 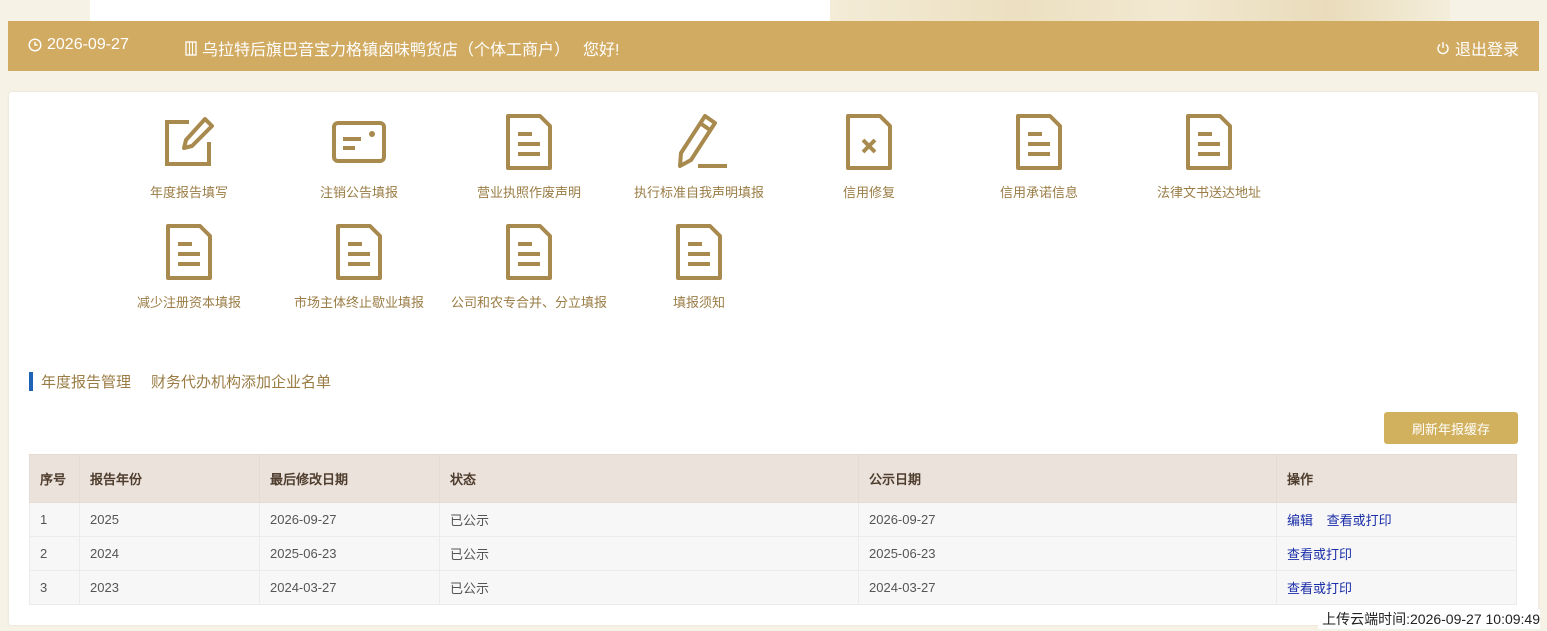 What do you see at coordinates (1038, 192) in the screenshot?
I see `func-label: 信用承诺信息` at bounding box center [1038, 192].